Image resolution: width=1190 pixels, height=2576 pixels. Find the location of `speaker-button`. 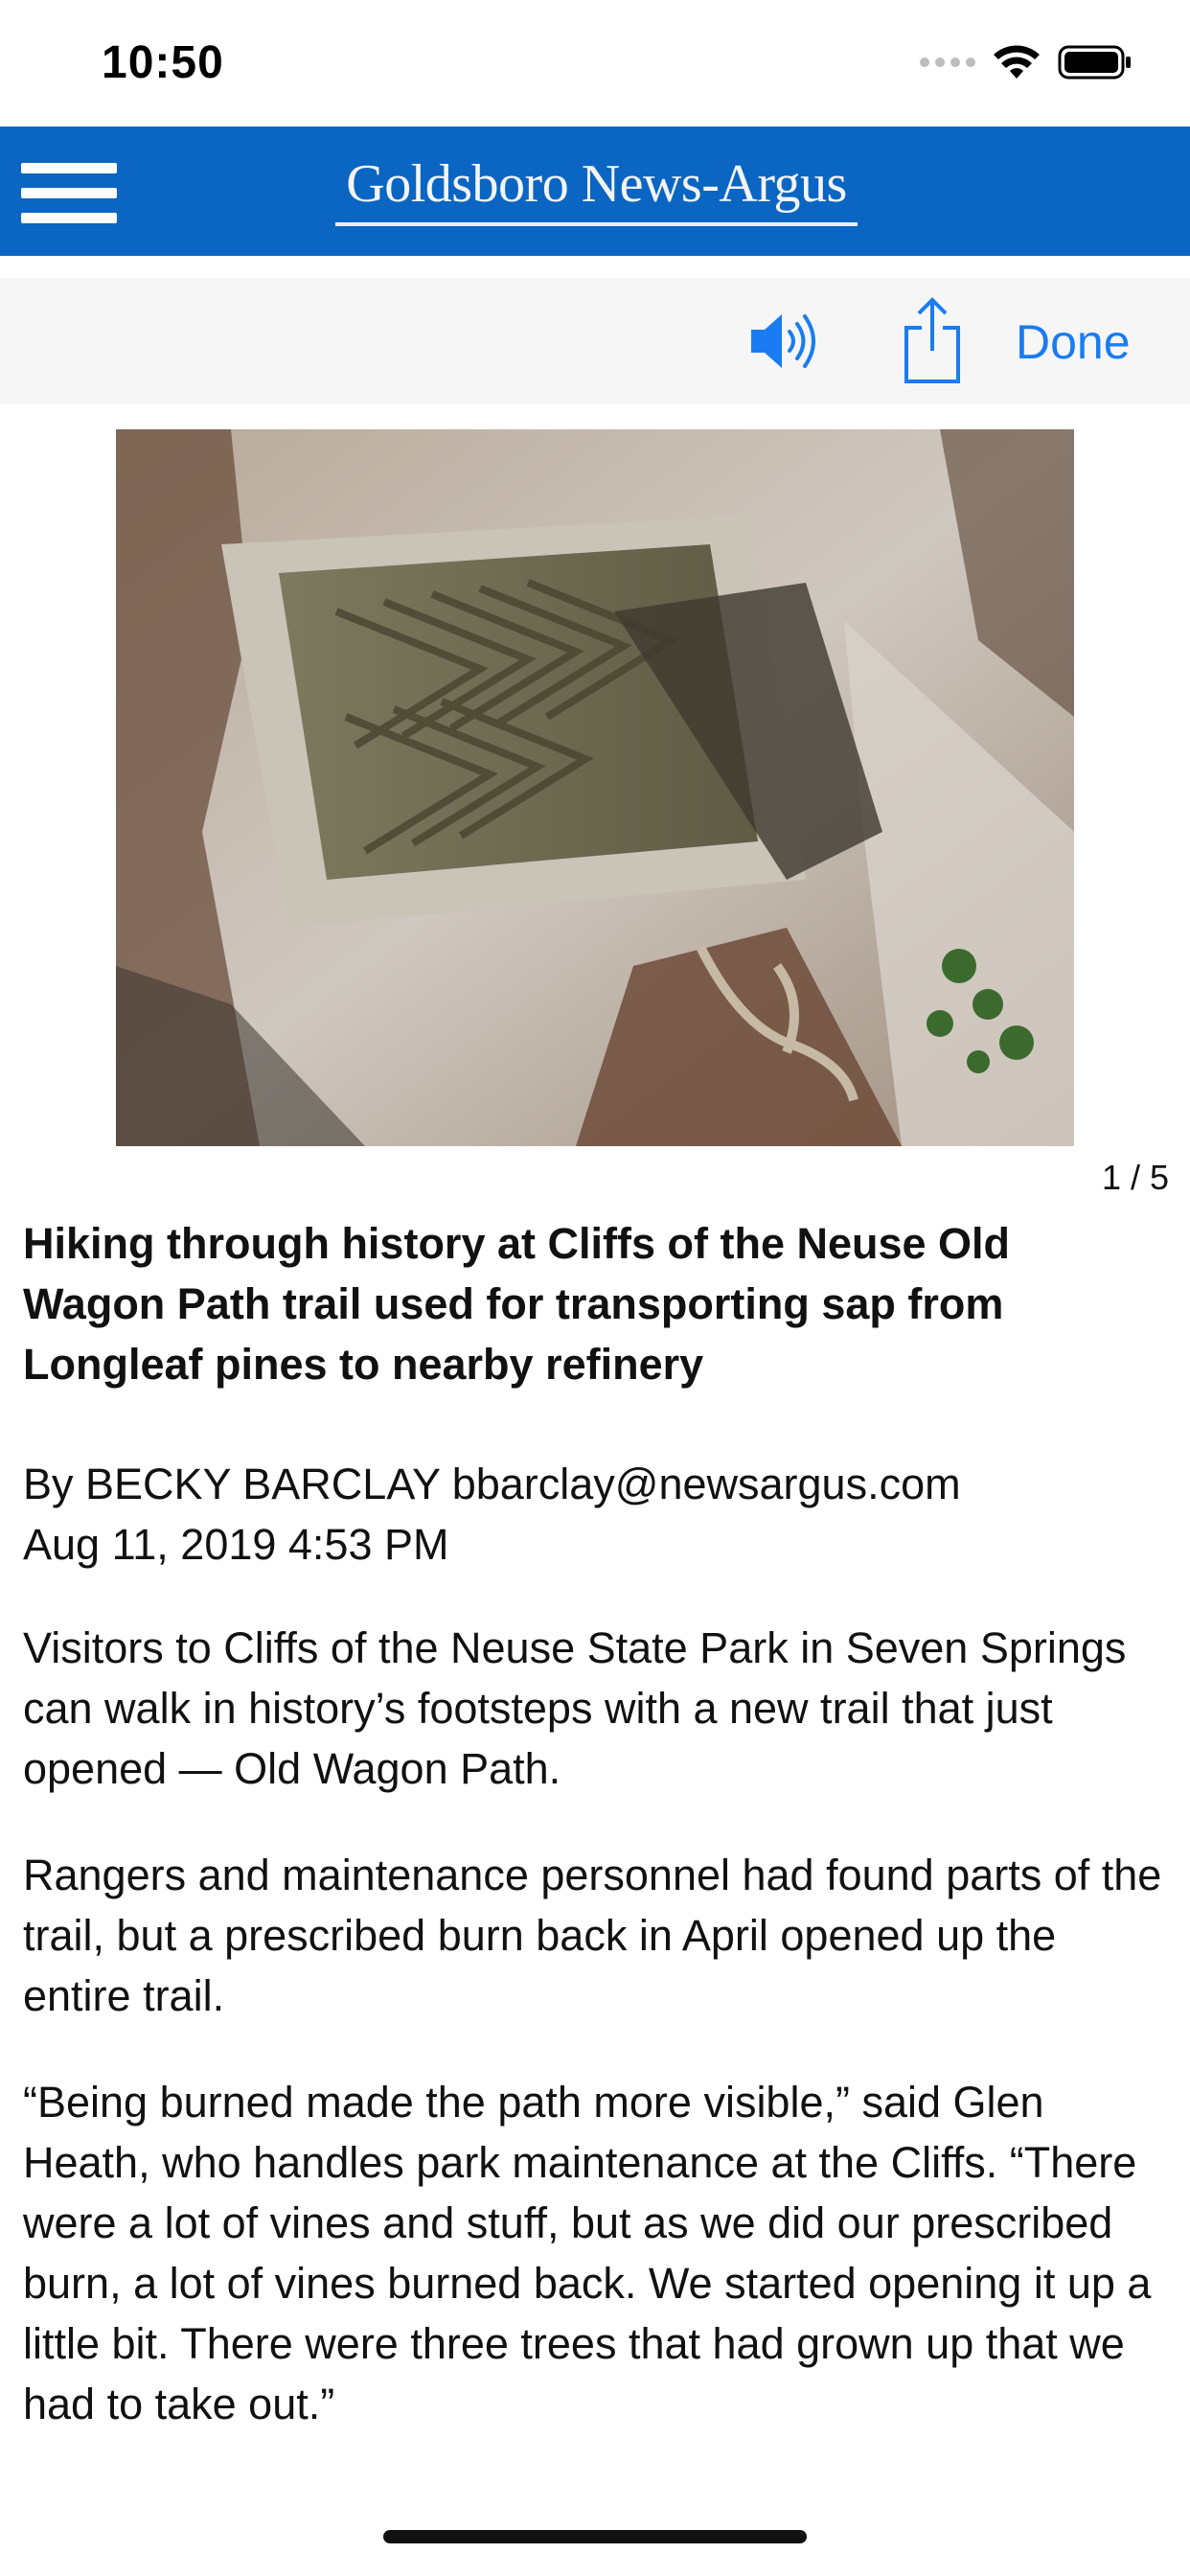

speaker-button is located at coordinates (786, 341).